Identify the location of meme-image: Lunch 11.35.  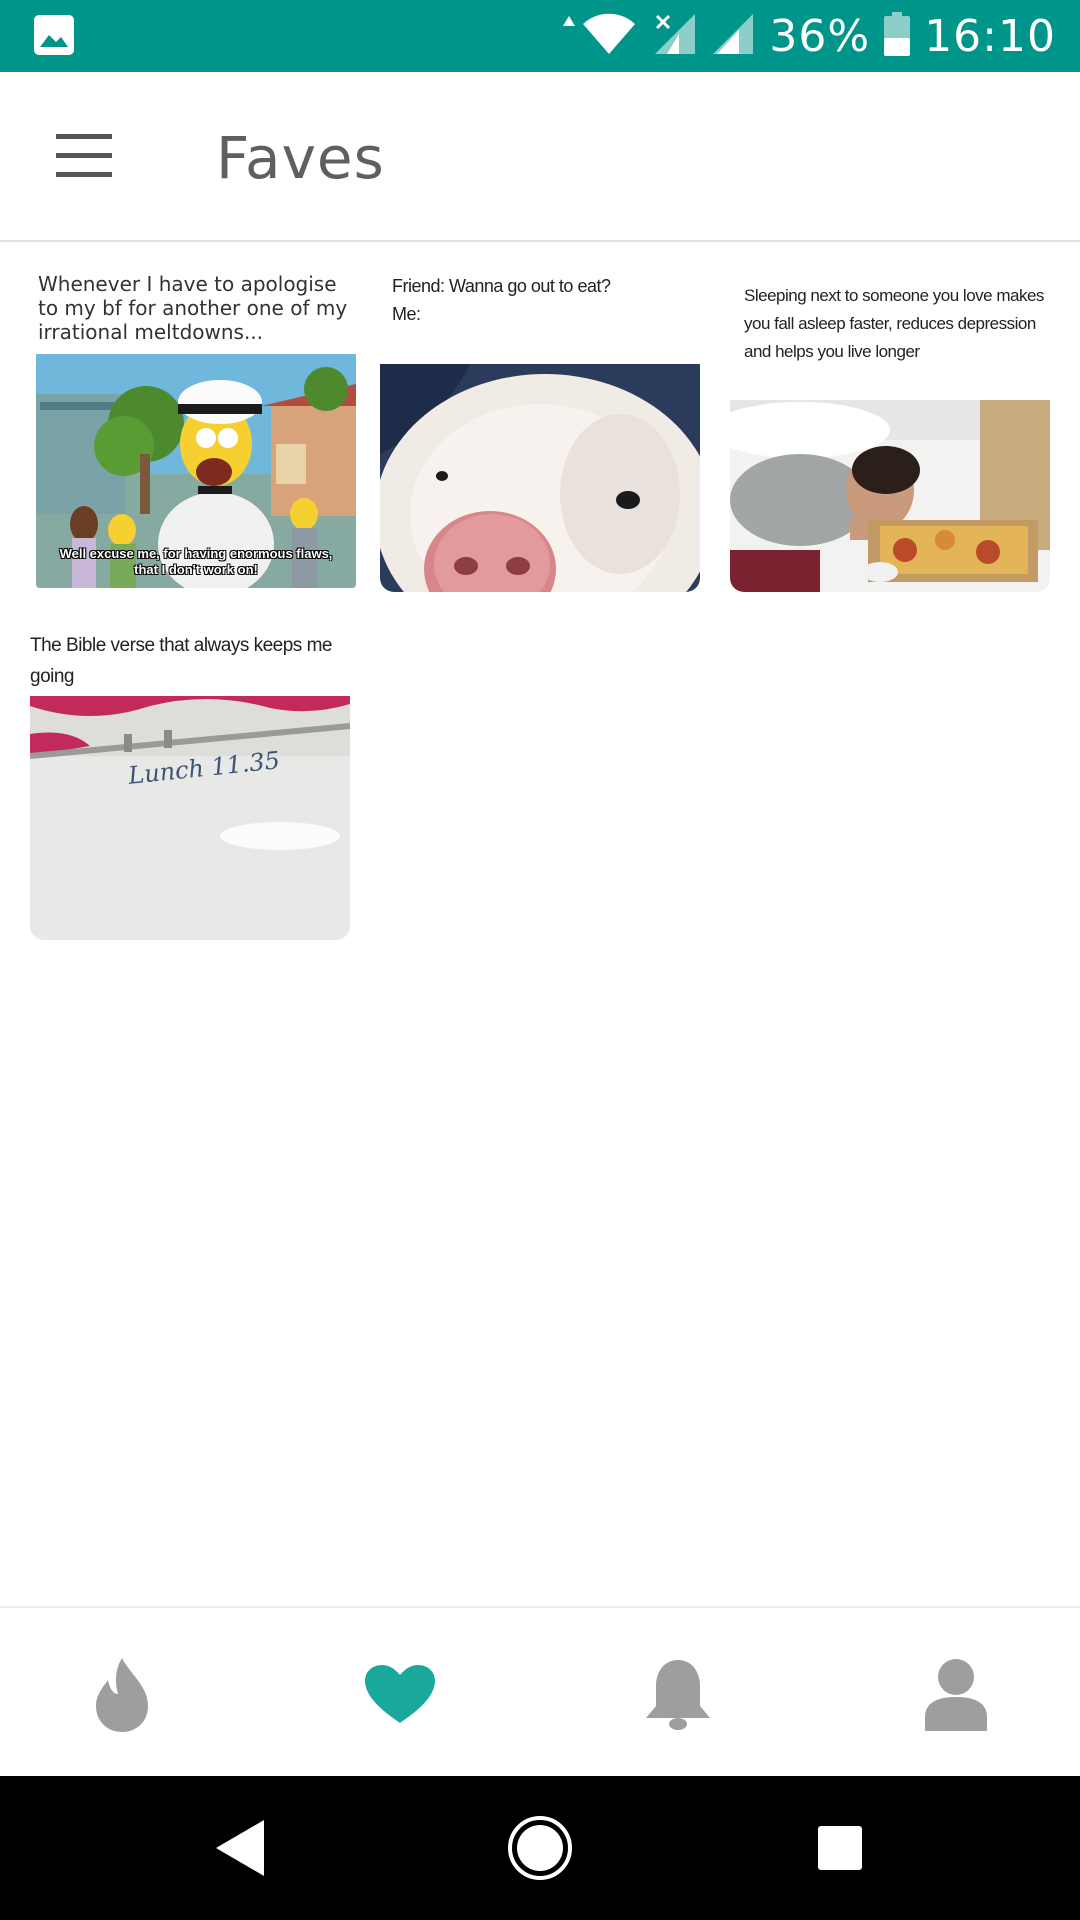
(190, 818).